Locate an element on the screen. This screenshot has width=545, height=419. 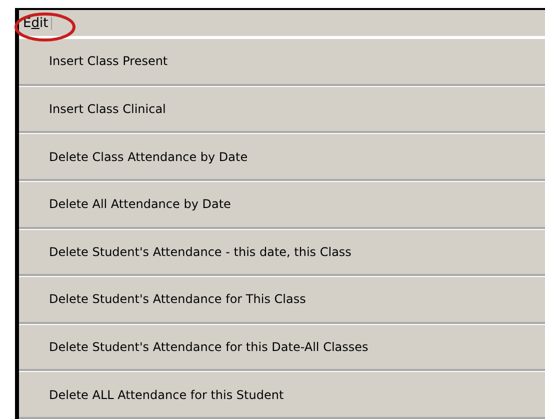
menu-item: Delete Student's Attendance - this date, this Class is located at coordinates (282, 252).